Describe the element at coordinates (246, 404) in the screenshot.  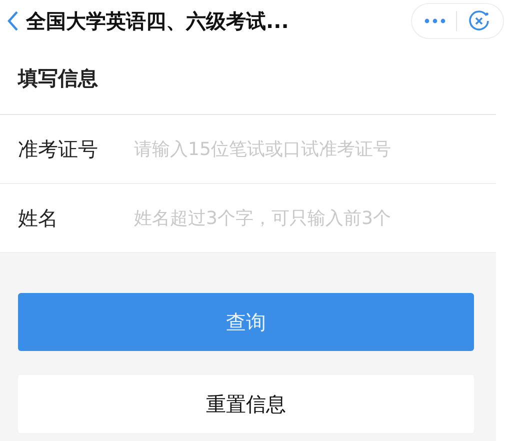
I see `reset-button: 重置信息` at that location.